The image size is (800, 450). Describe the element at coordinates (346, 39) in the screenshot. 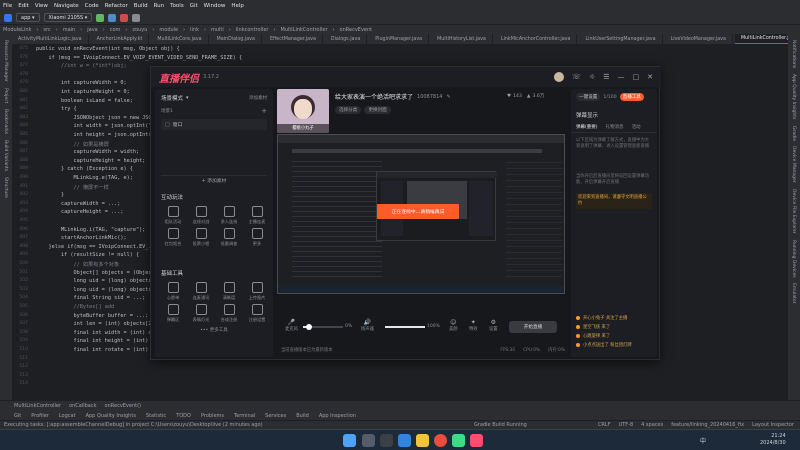

I see `editor-tab: Dialogs.java` at that location.